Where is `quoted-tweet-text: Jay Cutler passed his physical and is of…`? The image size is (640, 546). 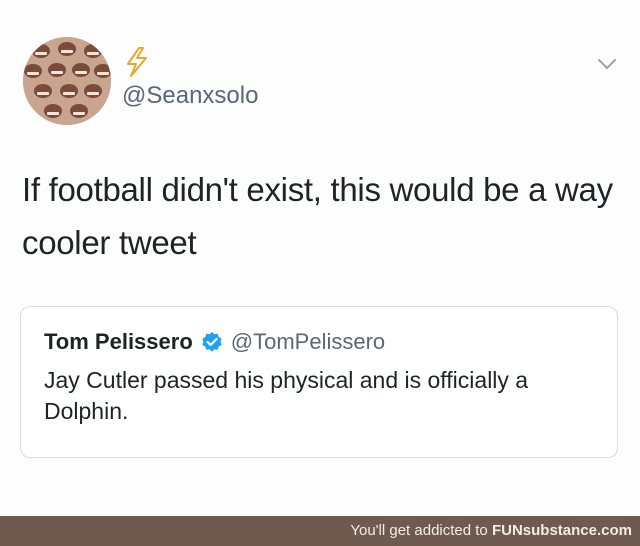 quoted-tweet-text: Jay Cutler passed his physical and is of… is located at coordinates (286, 395).